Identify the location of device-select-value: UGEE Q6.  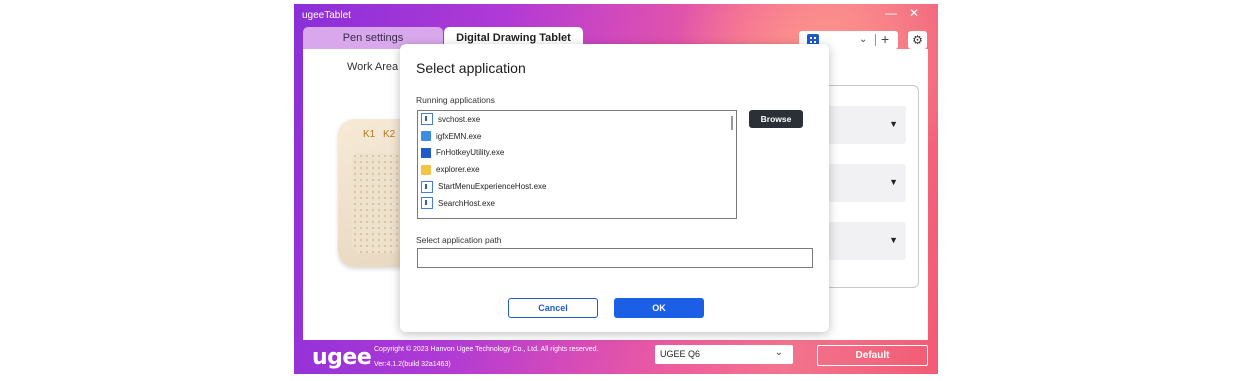
(680, 354).